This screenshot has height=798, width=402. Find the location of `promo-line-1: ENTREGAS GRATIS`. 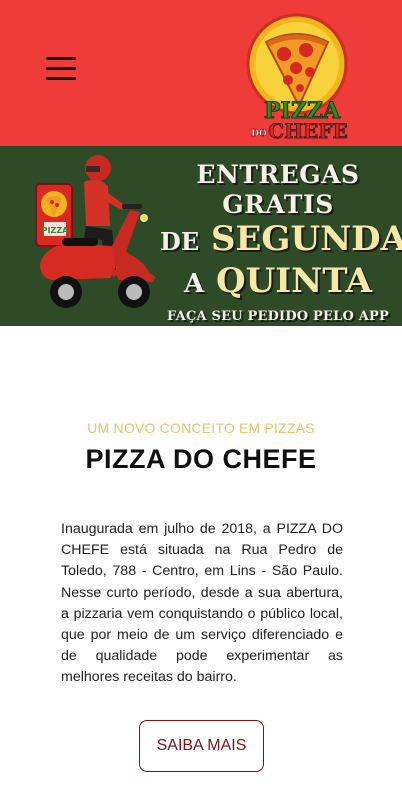

promo-line-1: ENTREGAS GRATIS is located at coordinates (278, 189).